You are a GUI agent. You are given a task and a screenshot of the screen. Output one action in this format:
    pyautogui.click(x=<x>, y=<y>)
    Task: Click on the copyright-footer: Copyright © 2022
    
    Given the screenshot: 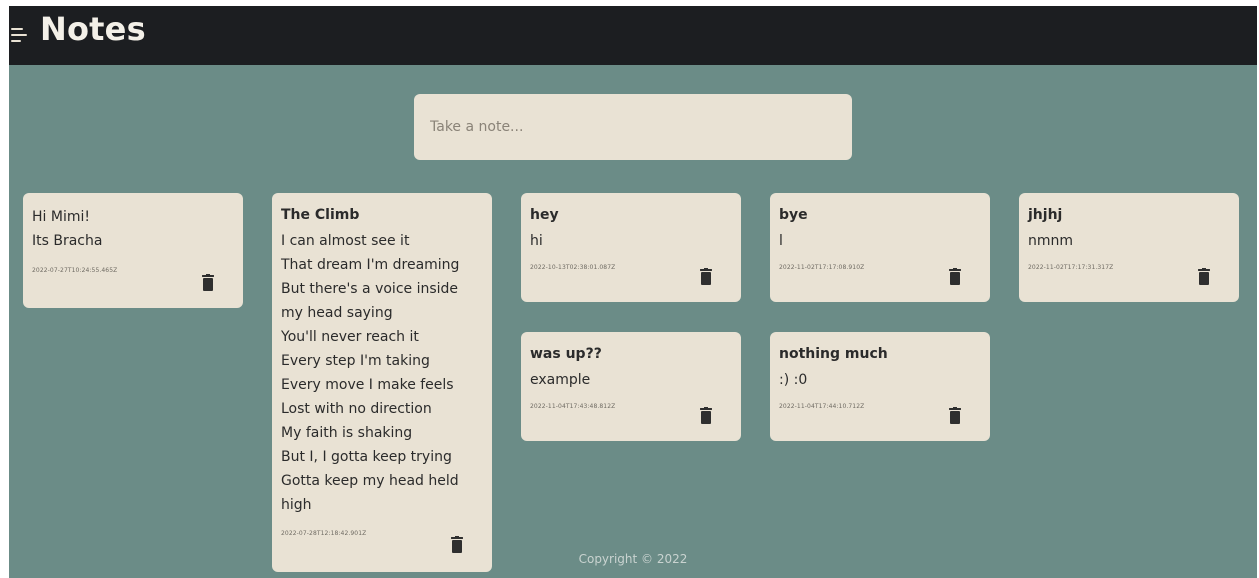 What is the action you would take?
    pyautogui.click(x=633, y=559)
    